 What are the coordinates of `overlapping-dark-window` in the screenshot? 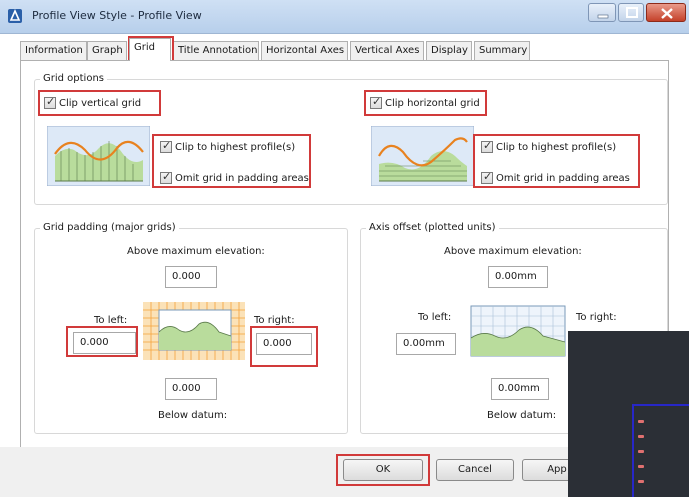 It's located at (628, 414).